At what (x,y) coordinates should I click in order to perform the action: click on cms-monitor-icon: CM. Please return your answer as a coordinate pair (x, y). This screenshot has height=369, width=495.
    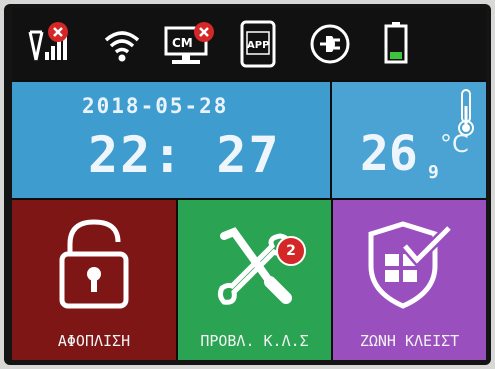
    Looking at the image, I should click on (190, 44).